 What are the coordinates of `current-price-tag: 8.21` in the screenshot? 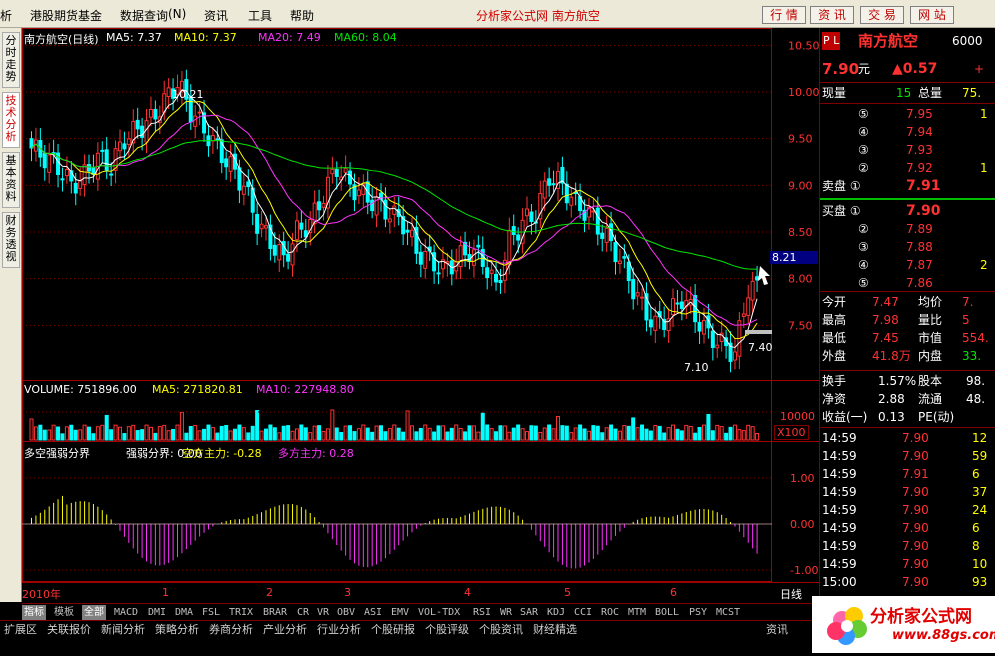 It's located at (794, 257).